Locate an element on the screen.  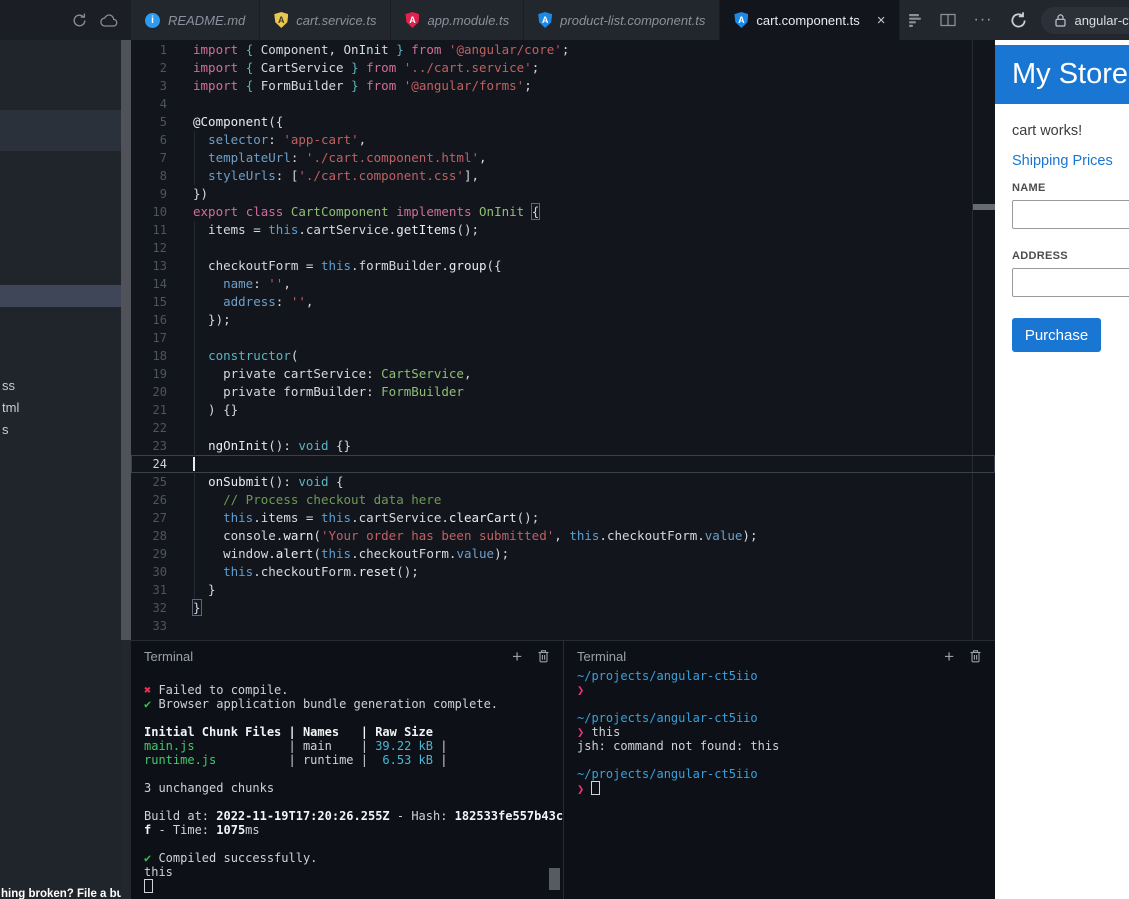
line-number: 10 is located at coordinates (159, 212).